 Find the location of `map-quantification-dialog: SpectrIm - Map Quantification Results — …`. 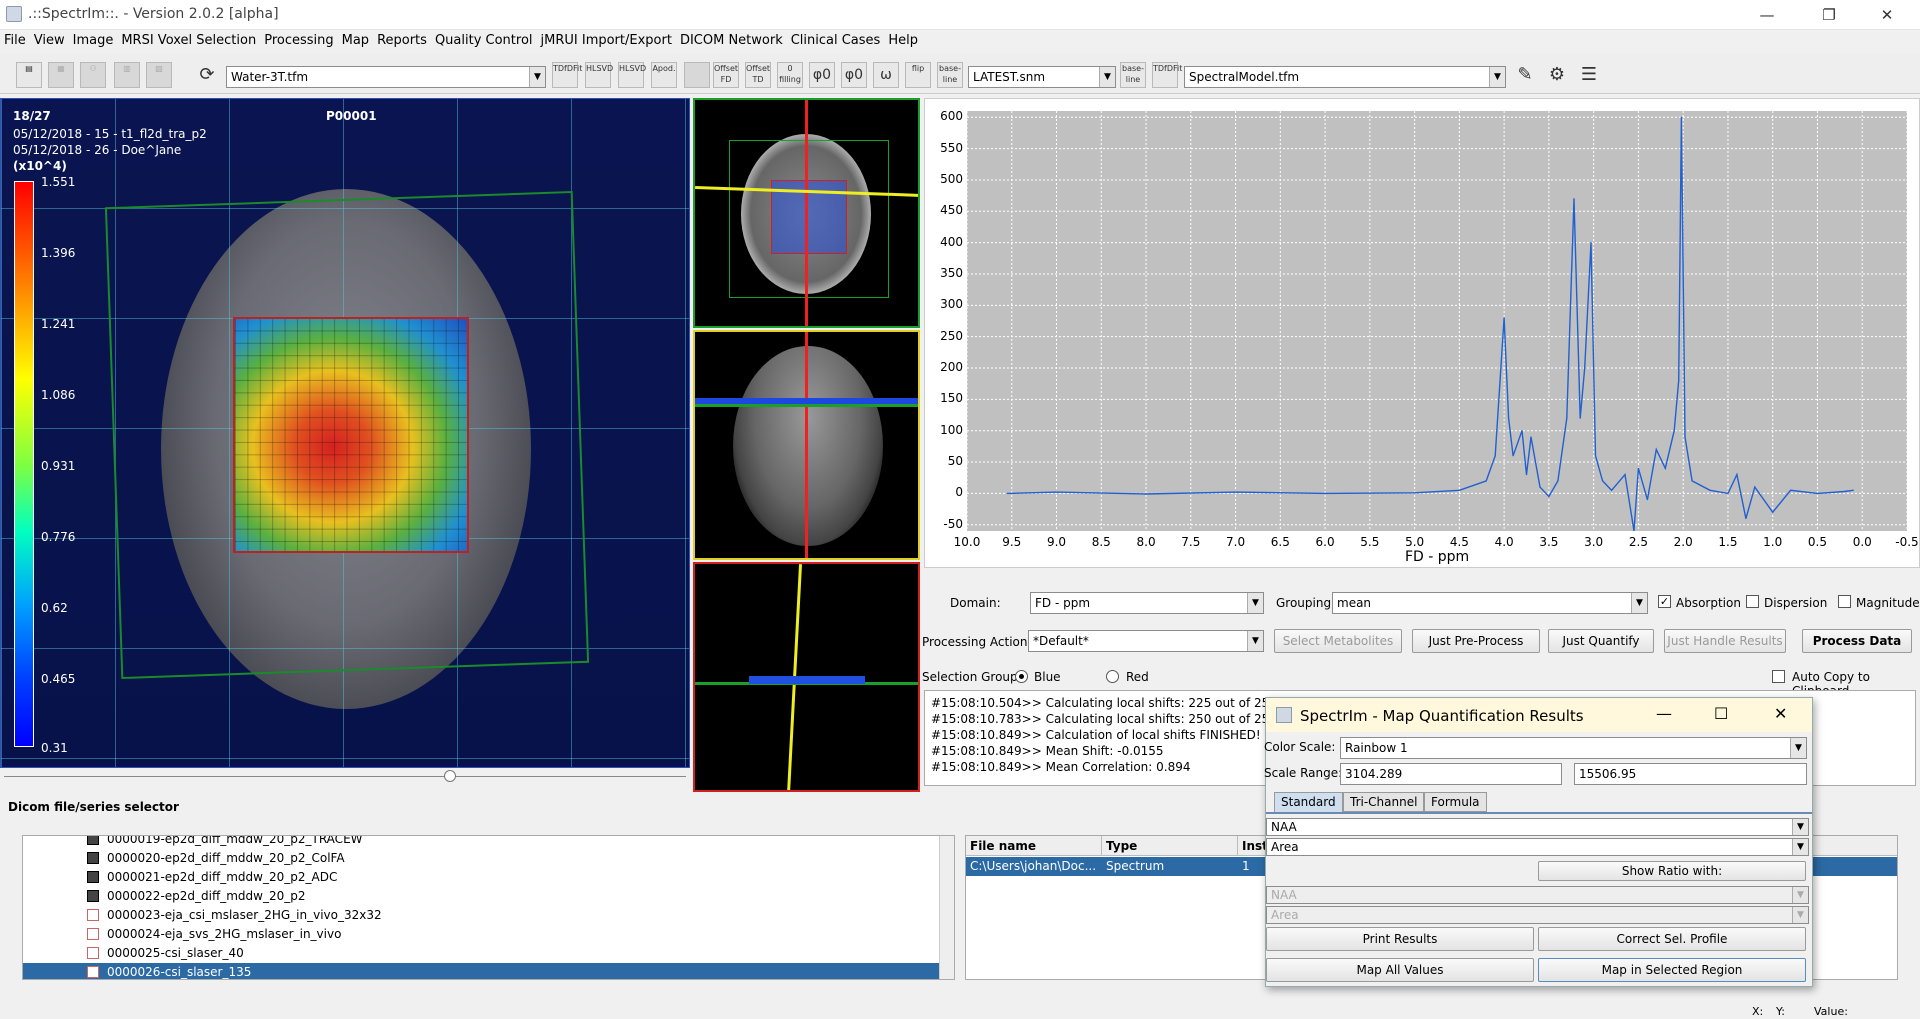

map-quantification-dialog: SpectrIm - Map Quantification Results — … is located at coordinates (1538, 842).